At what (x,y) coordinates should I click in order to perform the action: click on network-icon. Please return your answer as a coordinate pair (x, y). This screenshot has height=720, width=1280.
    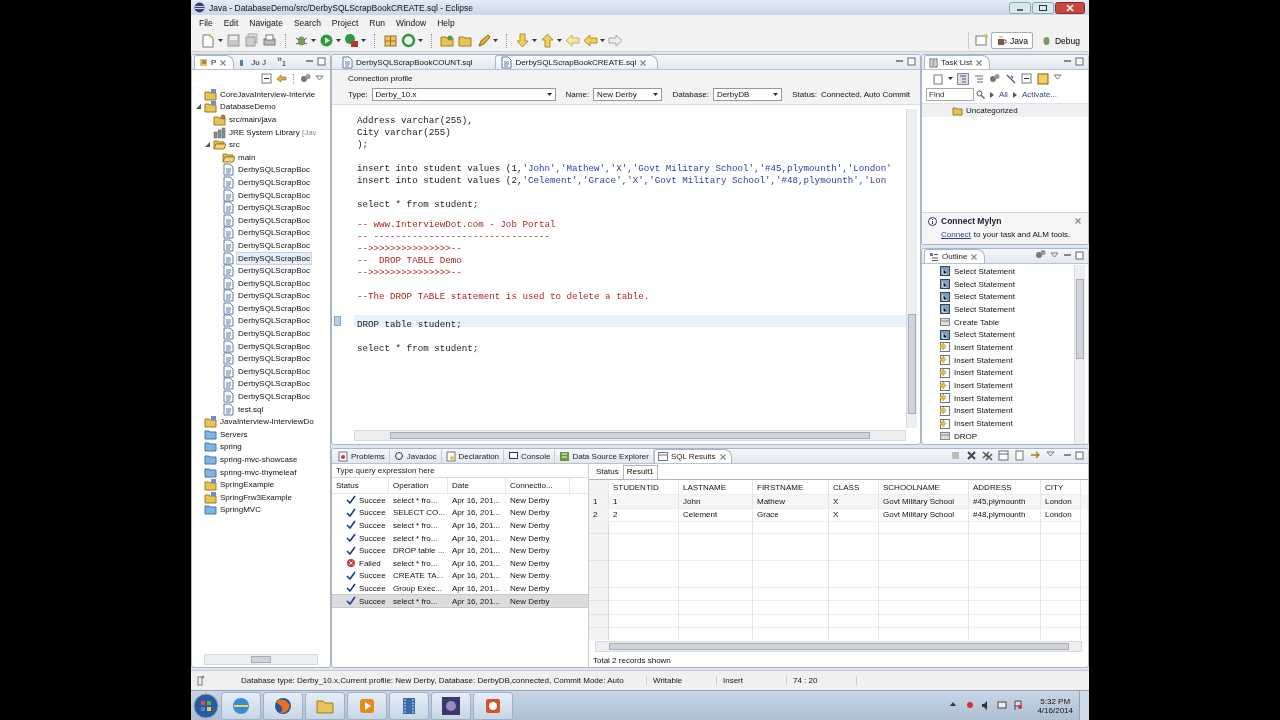
    Looking at the image, I should click on (1002, 705).